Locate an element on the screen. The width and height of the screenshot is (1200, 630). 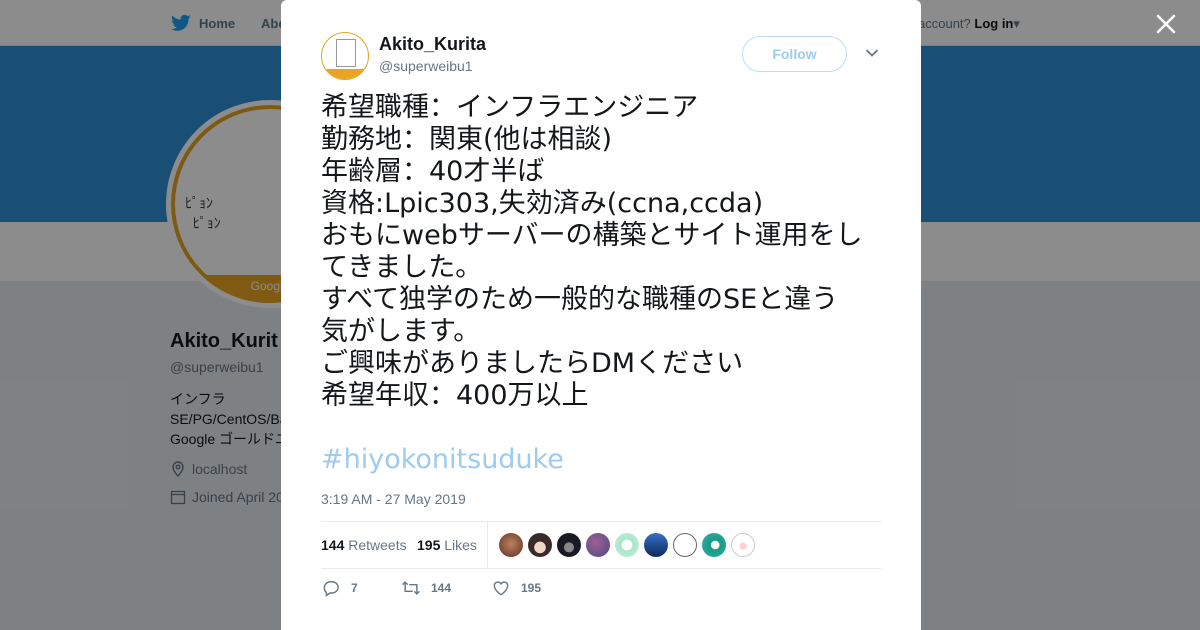
avatar-band-small is located at coordinates (345, 74).